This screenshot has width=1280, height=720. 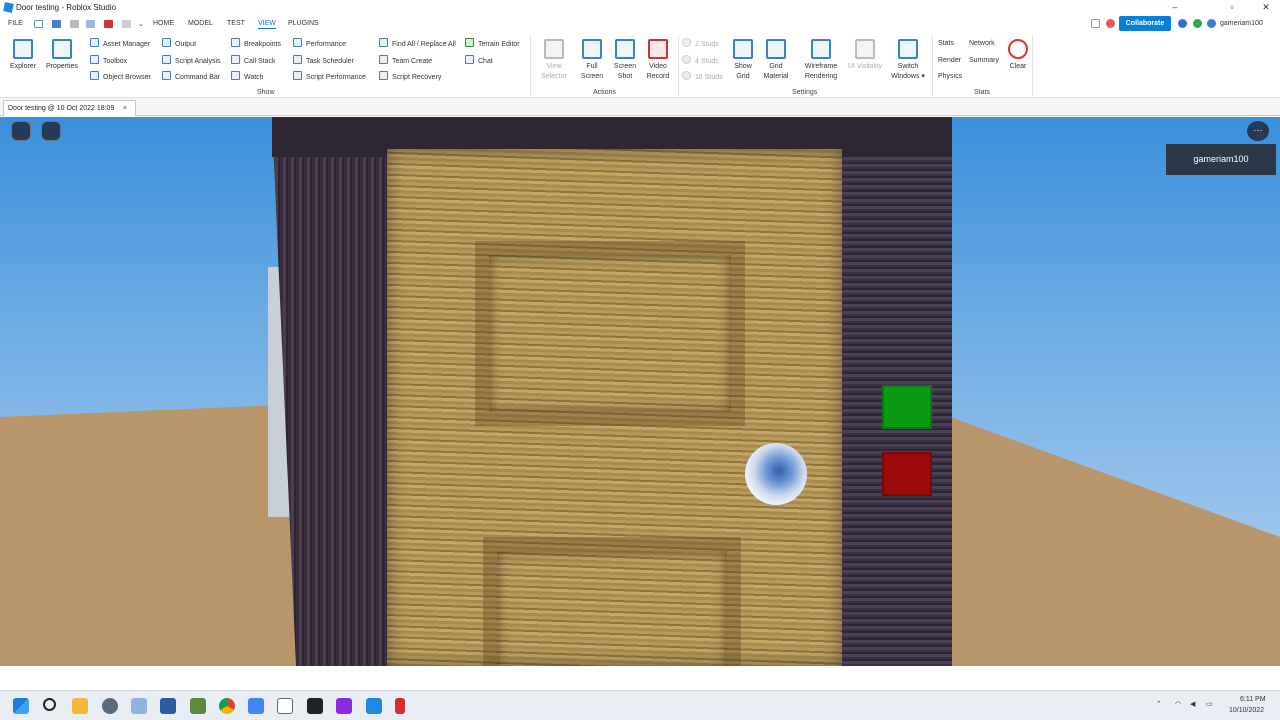 What do you see at coordinates (410, 77) in the screenshot?
I see `script-recovery-button: Script Recovery` at bounding box center [410, 77].